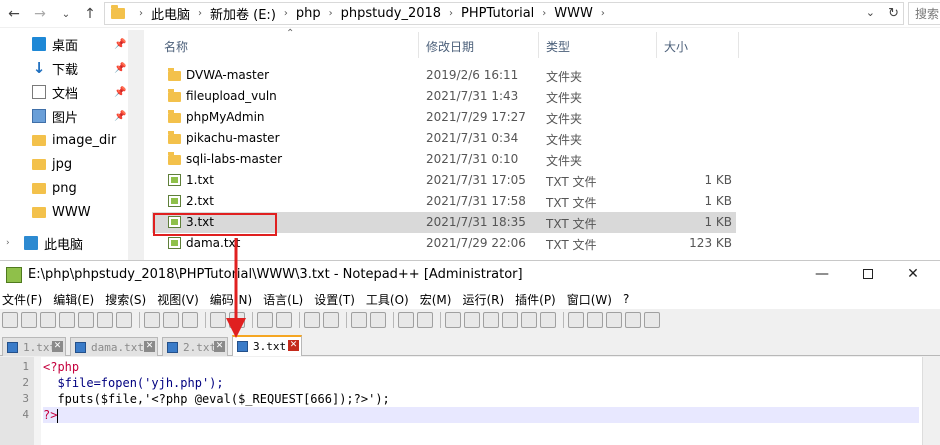 The image size is (940, 445). What do you see at coordinates (67, 320) in the screenshot?
I see `save-all-icon` at bounding box center [67, 320].